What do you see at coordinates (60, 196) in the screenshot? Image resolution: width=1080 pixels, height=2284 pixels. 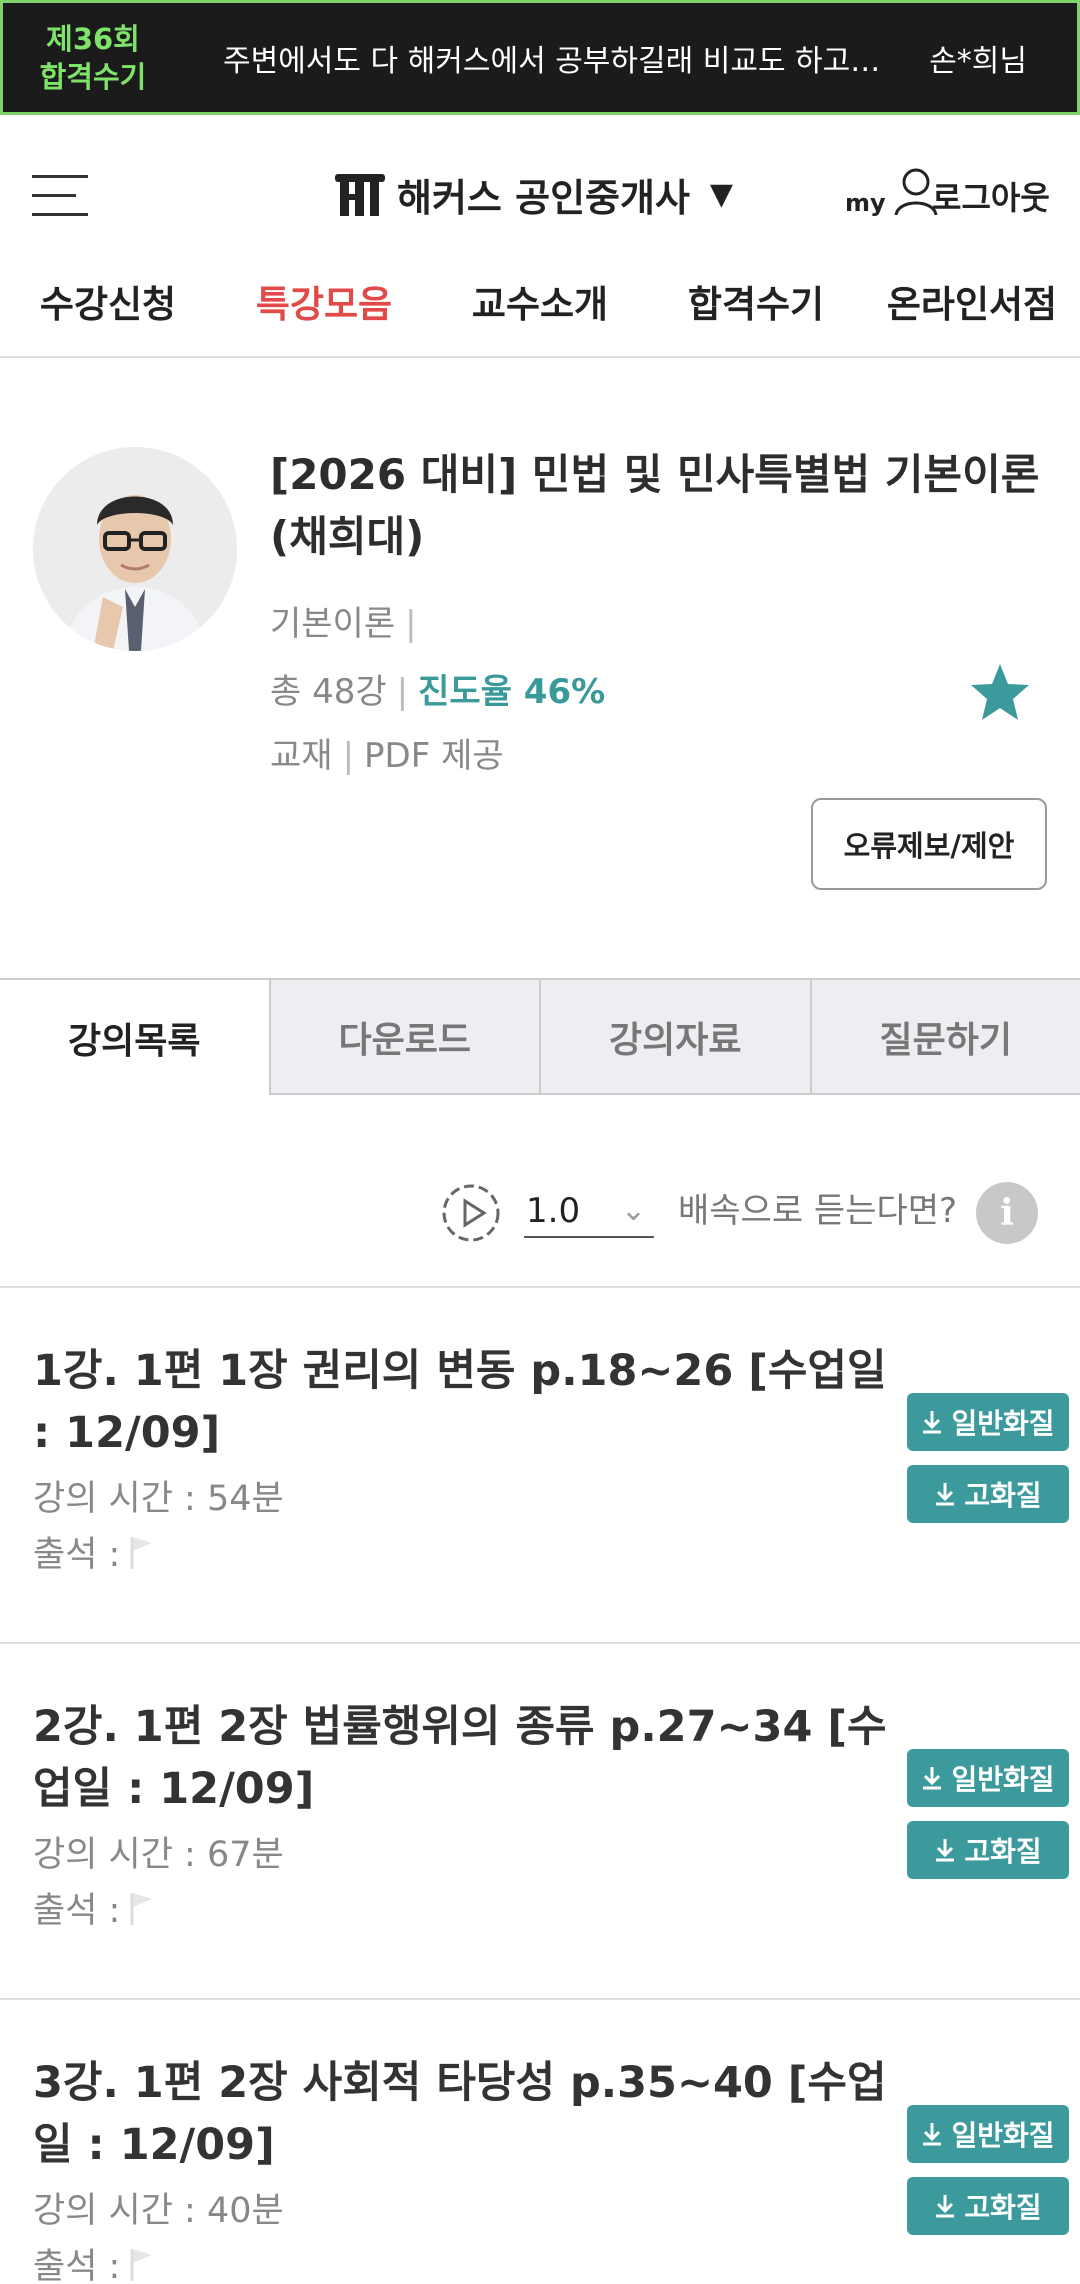 I see `menu-icon` at bounding box center [60, 196].